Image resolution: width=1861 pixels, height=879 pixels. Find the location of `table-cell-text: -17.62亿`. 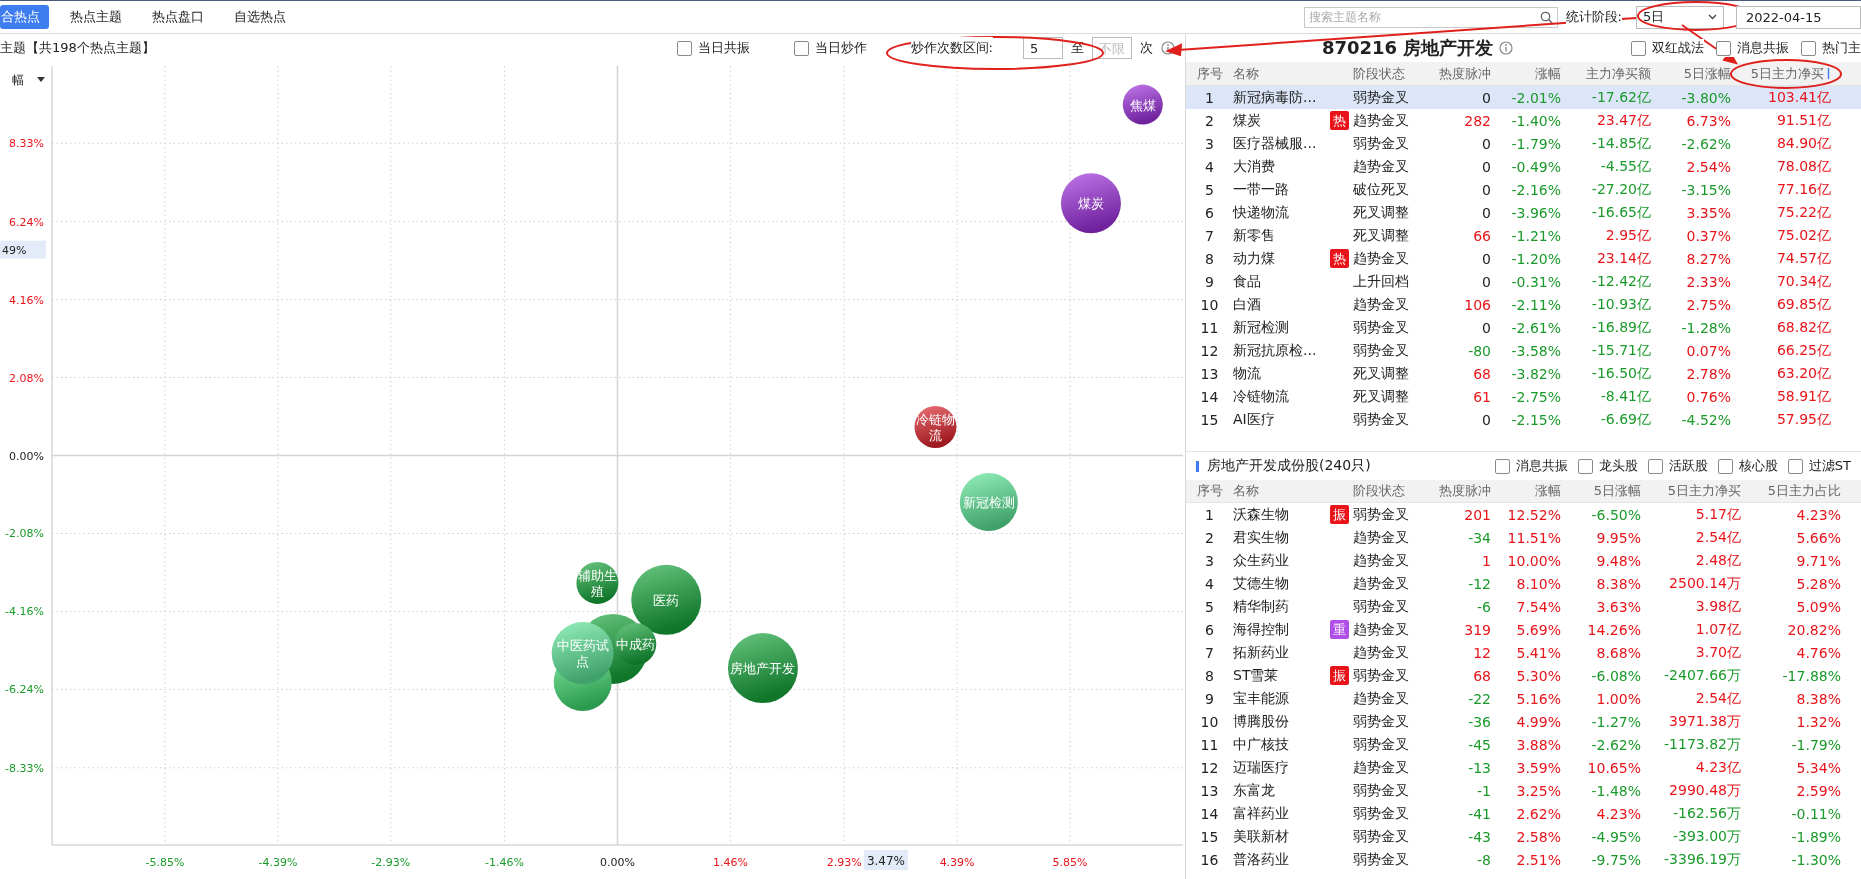

table-cell-text: -17.62亿 is located at coordinates (1620, 97).